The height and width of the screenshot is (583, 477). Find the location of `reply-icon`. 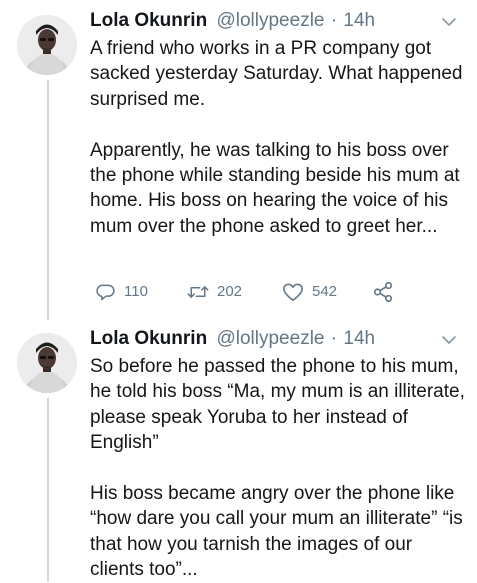

reply-icon is located at coordinates (105, 292).